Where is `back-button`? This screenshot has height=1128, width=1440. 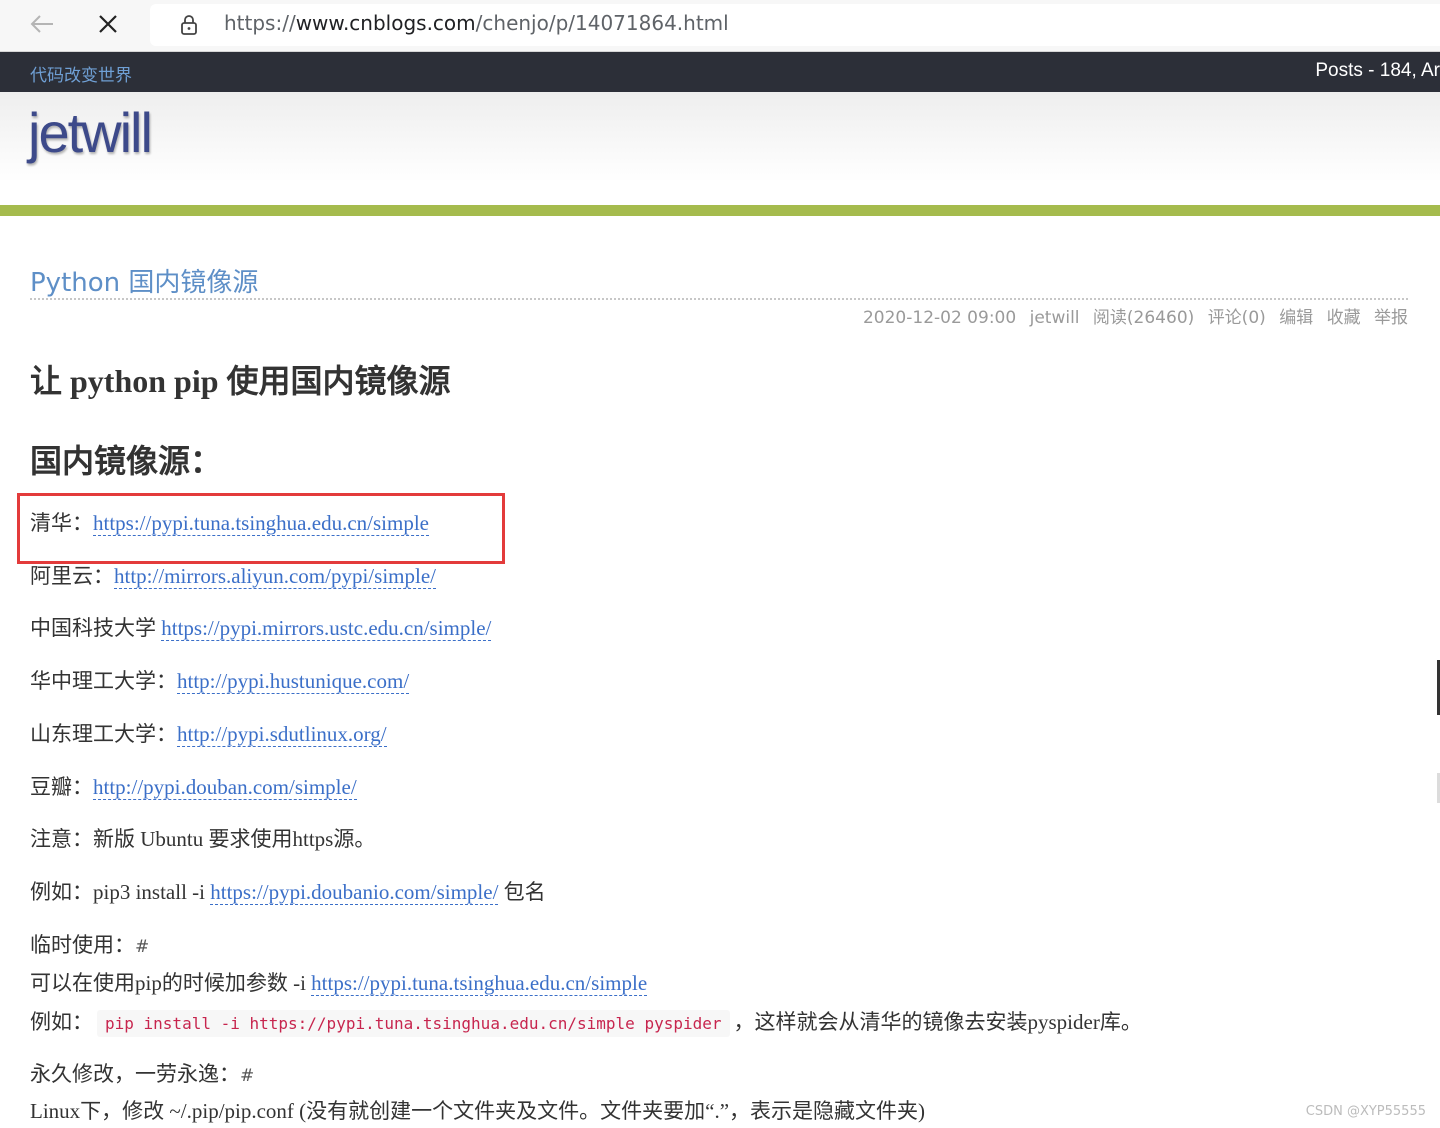 back-button is located at coordinates (42, 24).